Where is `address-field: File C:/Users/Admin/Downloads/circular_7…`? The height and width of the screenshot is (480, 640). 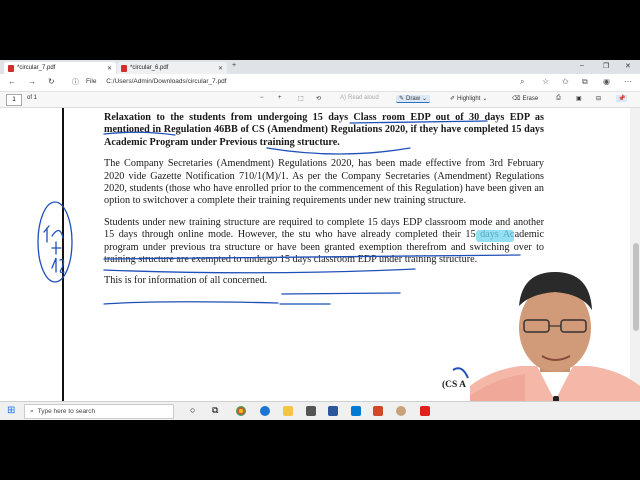 address-field: File C:/Users/Admin/Downloads/circular_7… is located at coordinates (156, 81).